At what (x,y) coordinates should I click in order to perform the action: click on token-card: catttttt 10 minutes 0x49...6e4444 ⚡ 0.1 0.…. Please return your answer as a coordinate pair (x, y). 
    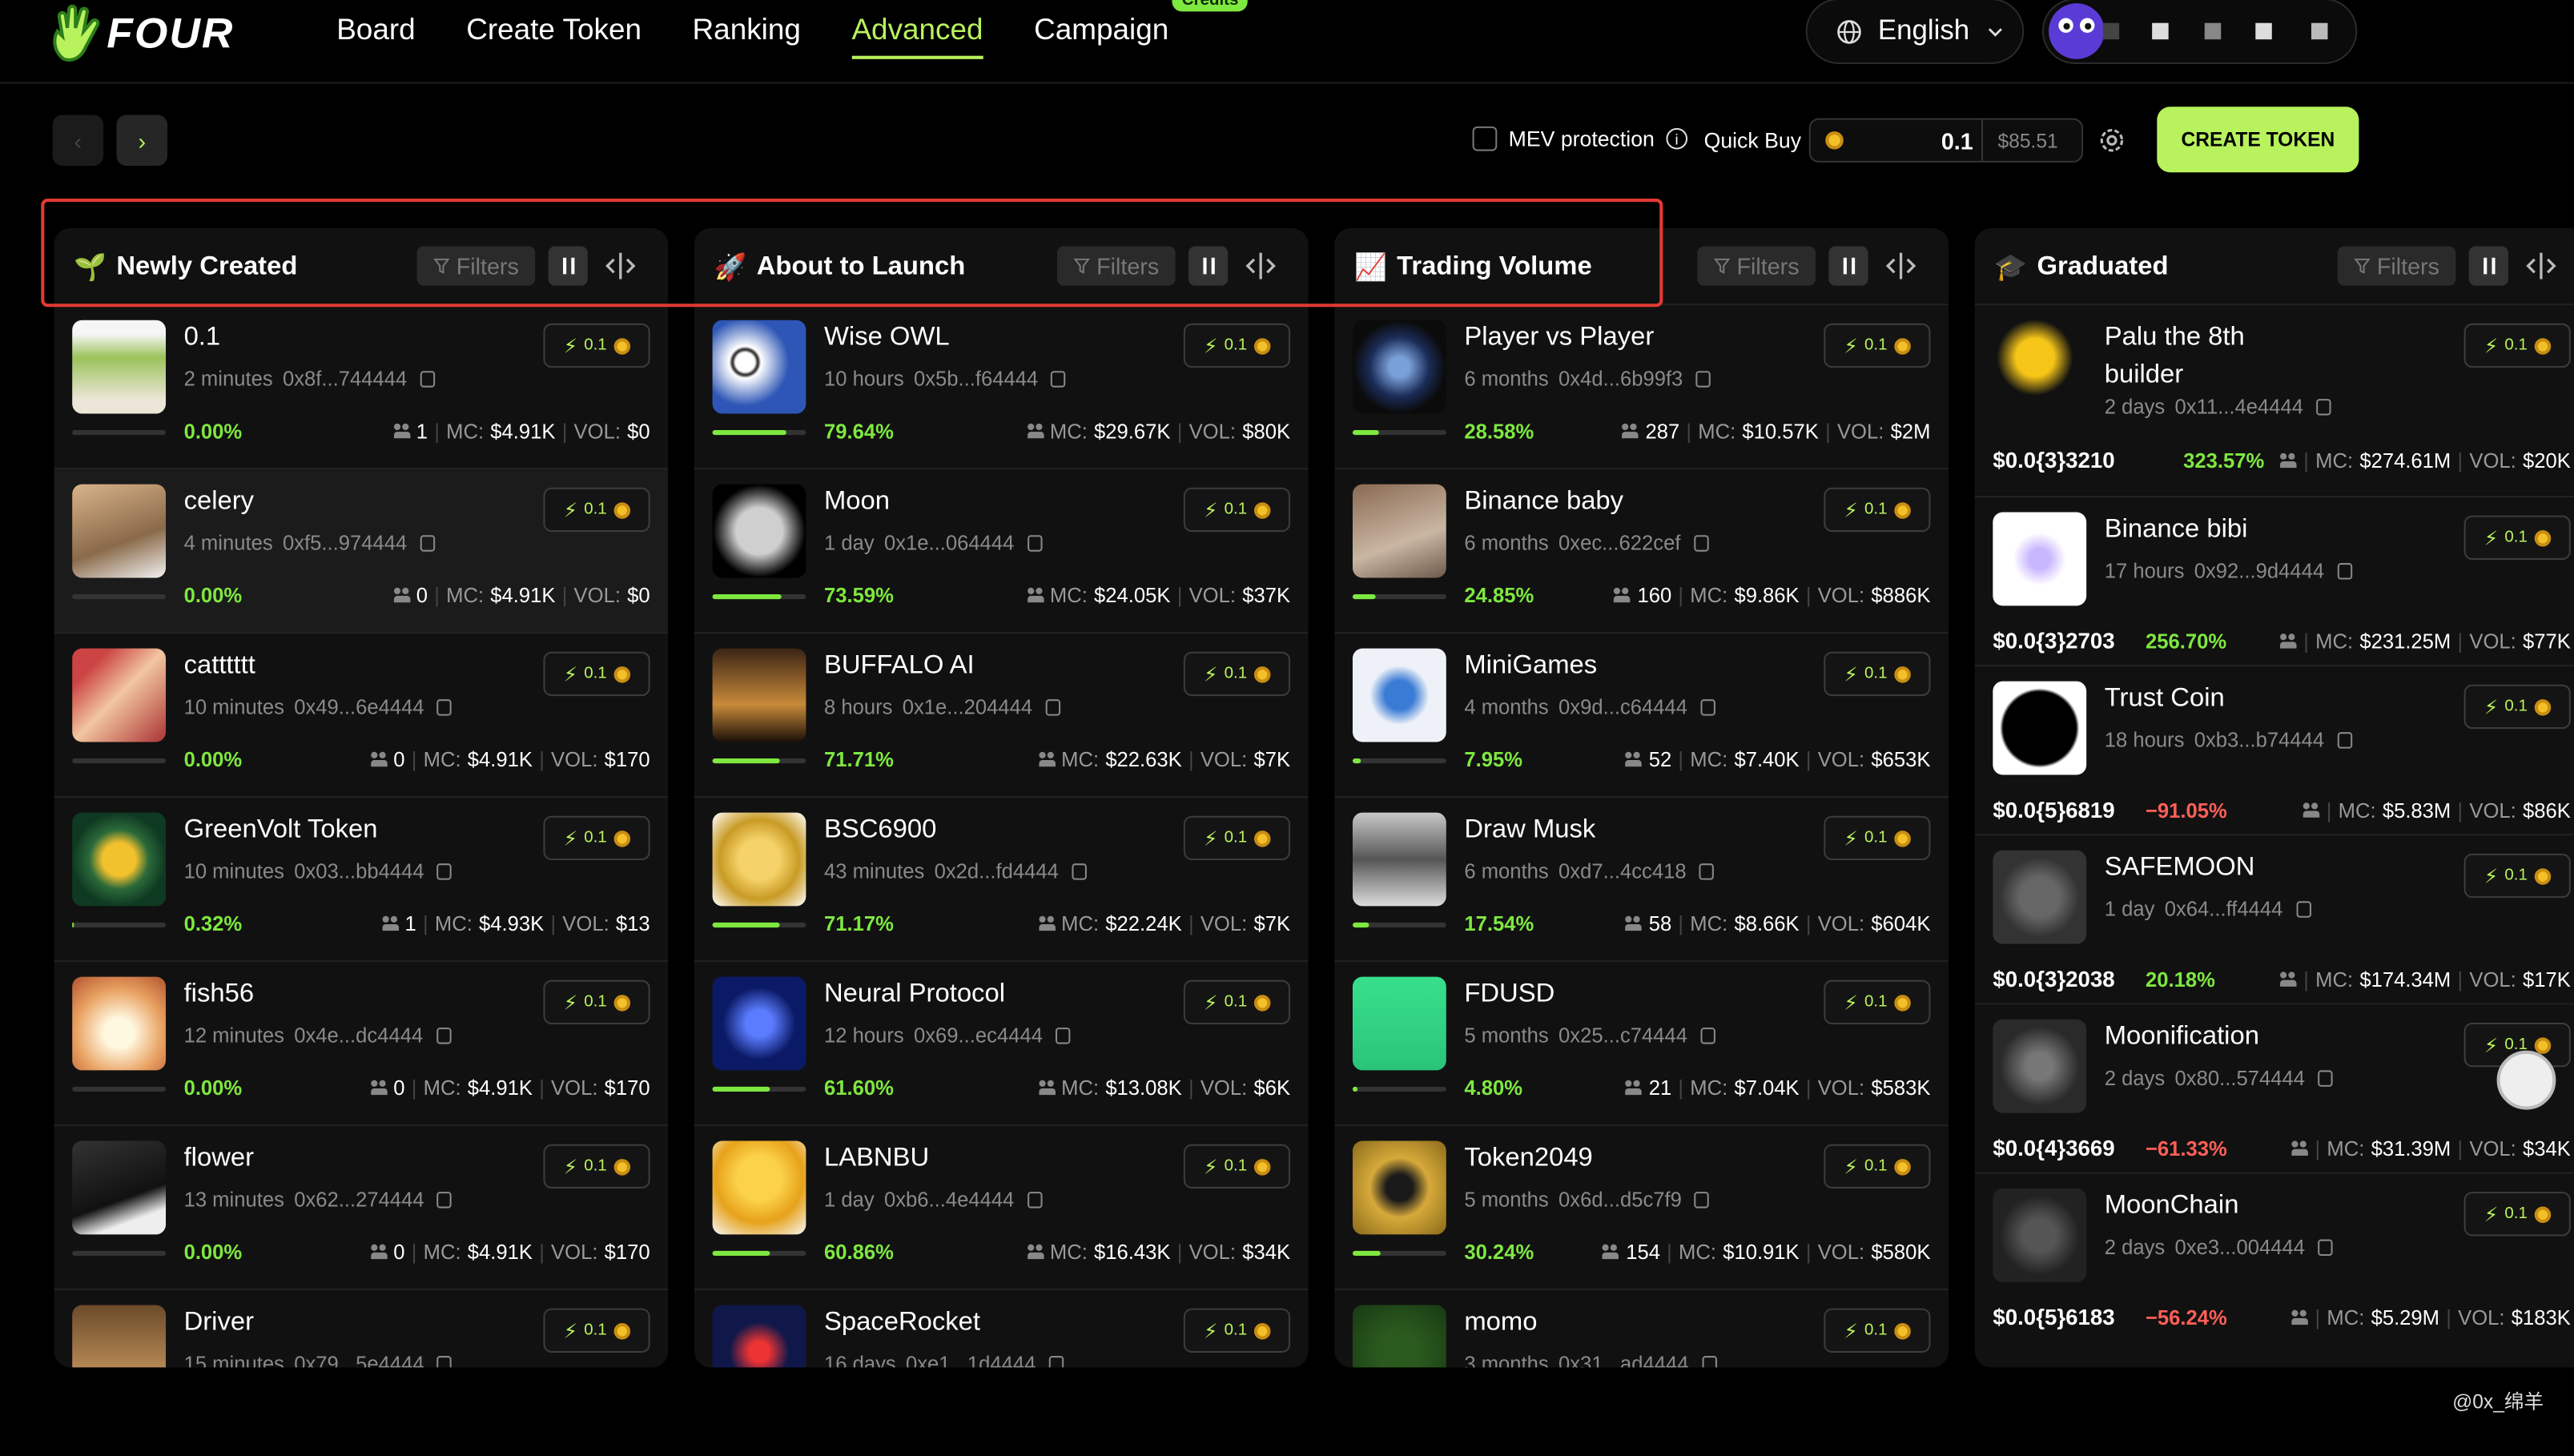
    Looking at the image, I should click on (361, 714).